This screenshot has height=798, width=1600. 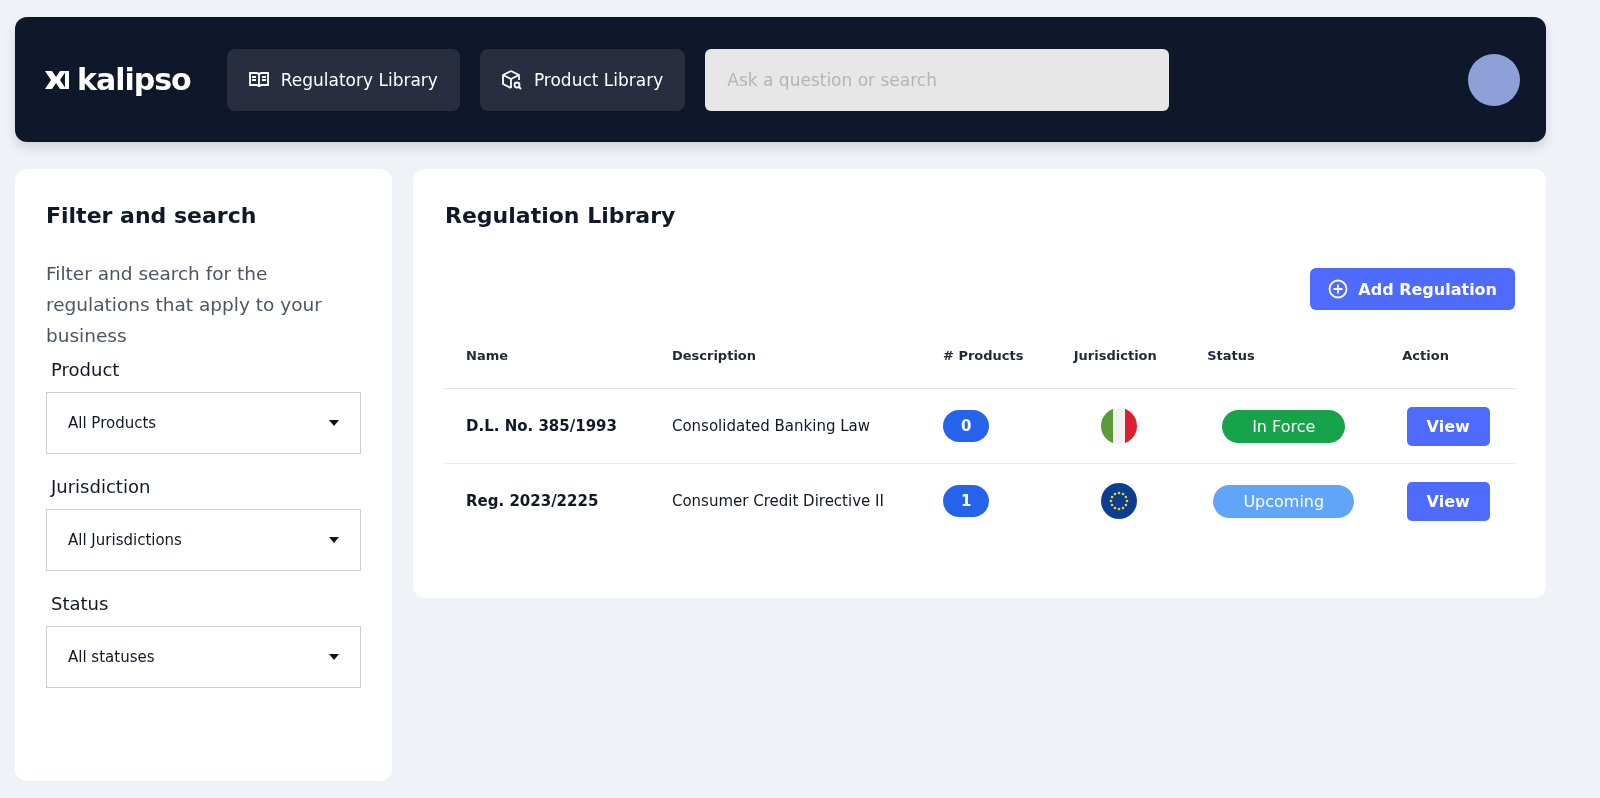 What do you see at coordinates (1494, 79) in the screenshot?
I see `avatar` at bounding box center [1494, 79].